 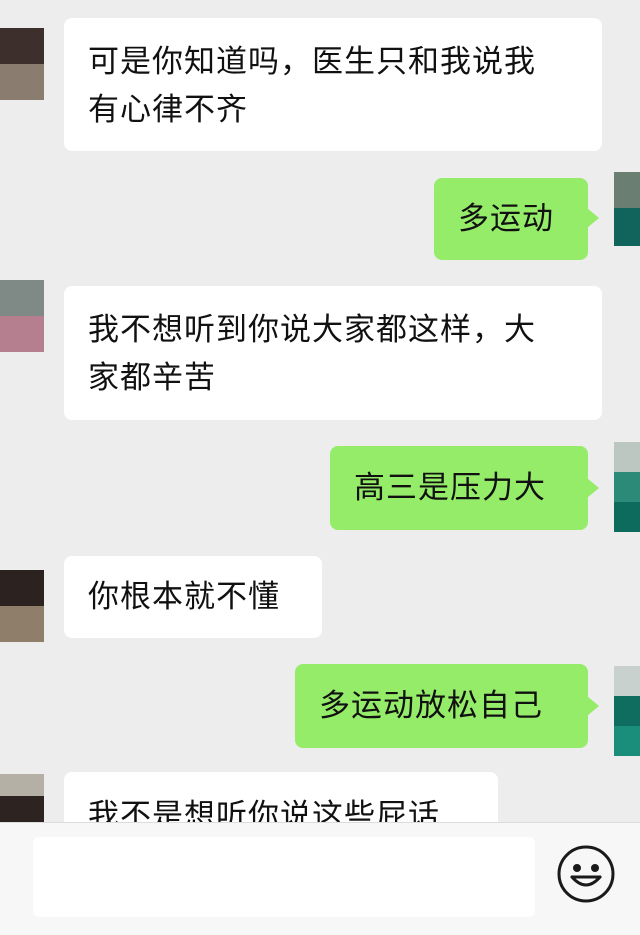 What do you see at coordinates (431, 706) in the screenshot?
I see `message-text: 多运动放松自己` at bounding box center [431, 706].